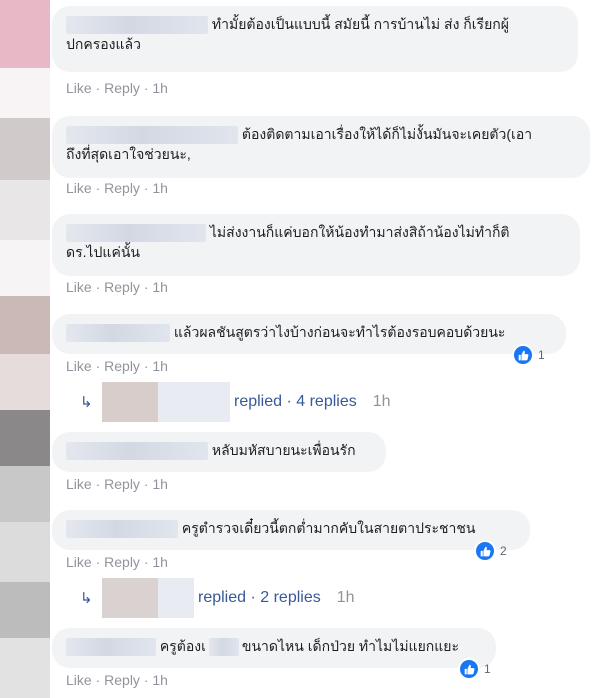 The height and width of the screenshot is (698, 600). What do you see at coordinates (103, 252) in the screenshot?
I see `comment-text: ดร.ไปแค่นั้น` at bounding box center [103, 252].